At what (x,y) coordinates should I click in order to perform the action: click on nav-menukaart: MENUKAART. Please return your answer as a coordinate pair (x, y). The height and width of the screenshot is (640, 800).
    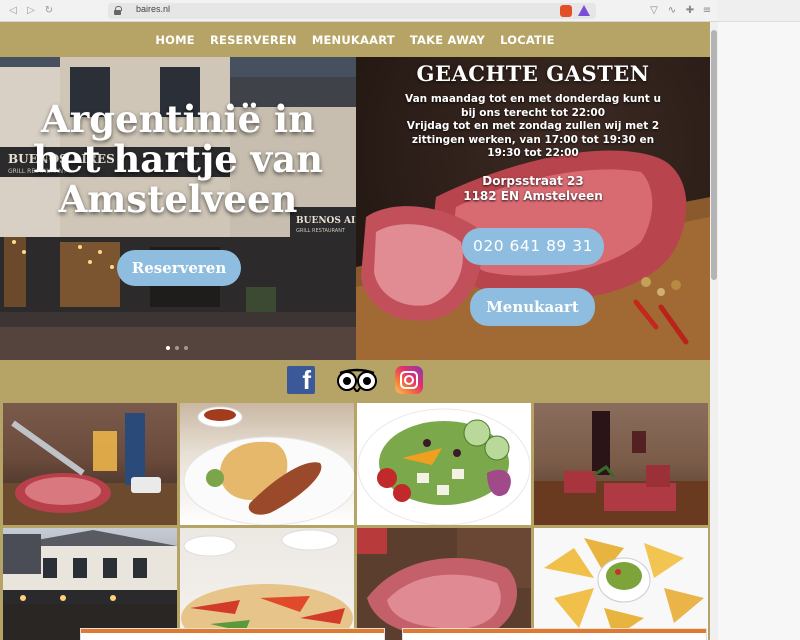
    Looking at the image, I should click on (353, 40).